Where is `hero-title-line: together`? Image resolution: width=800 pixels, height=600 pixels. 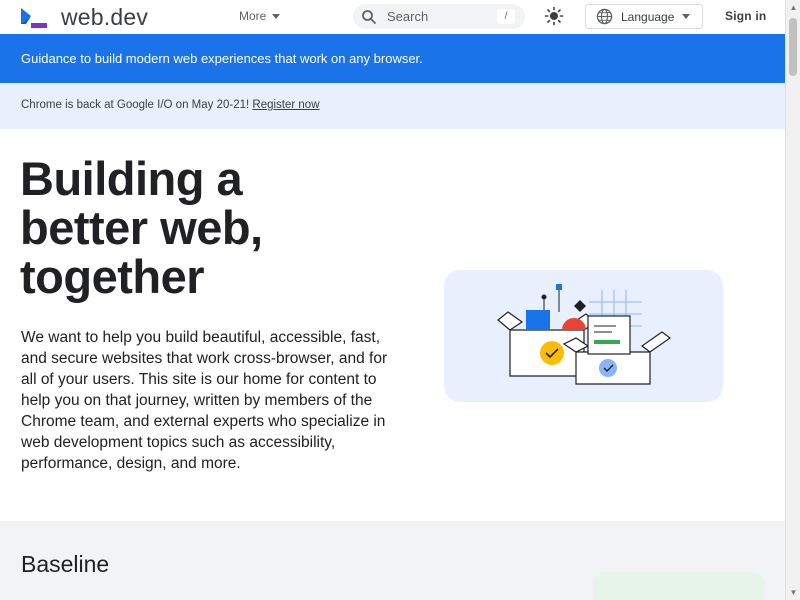
hero-title-line: together is located at coordinates (112, 276).